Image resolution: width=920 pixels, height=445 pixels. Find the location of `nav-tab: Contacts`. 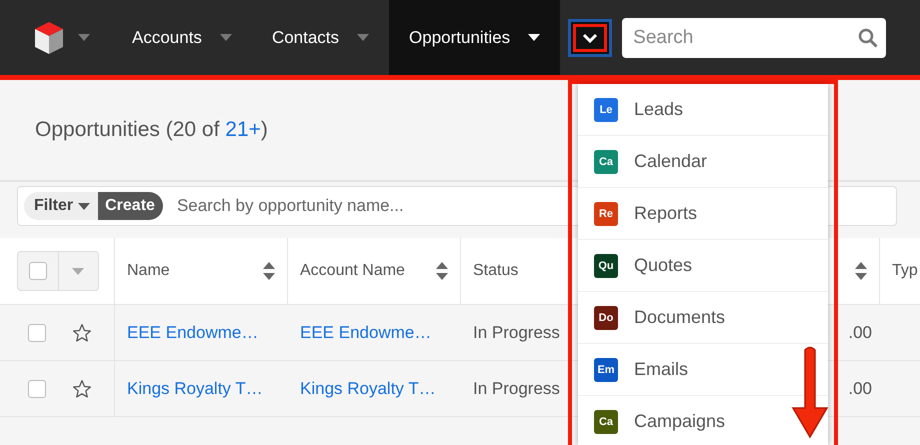

nav-tab: Contacts is located at coordinates (321, 37).